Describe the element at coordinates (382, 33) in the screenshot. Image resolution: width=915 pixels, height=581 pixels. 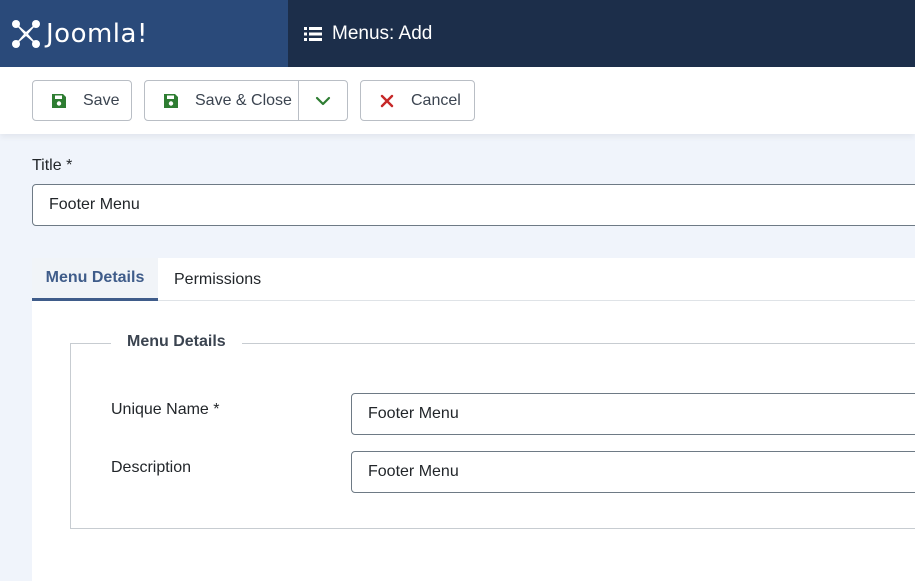
I see `page-title: Menus: Add` at that location.